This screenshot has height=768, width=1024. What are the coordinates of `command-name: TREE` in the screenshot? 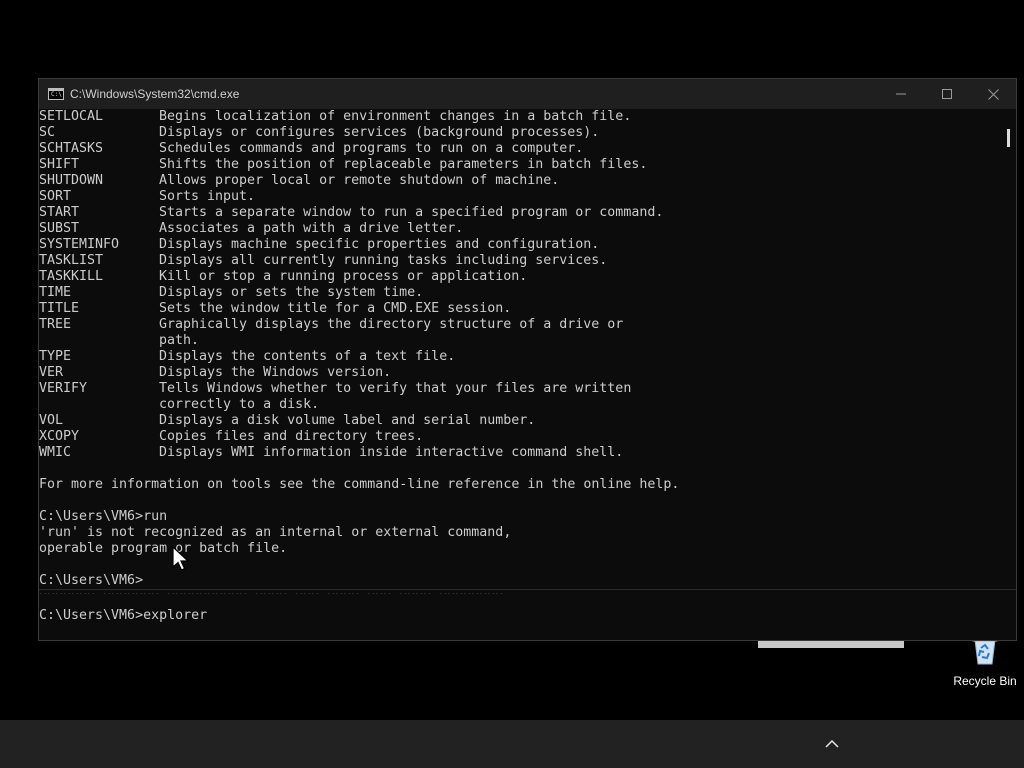 It's located at (55, 324).